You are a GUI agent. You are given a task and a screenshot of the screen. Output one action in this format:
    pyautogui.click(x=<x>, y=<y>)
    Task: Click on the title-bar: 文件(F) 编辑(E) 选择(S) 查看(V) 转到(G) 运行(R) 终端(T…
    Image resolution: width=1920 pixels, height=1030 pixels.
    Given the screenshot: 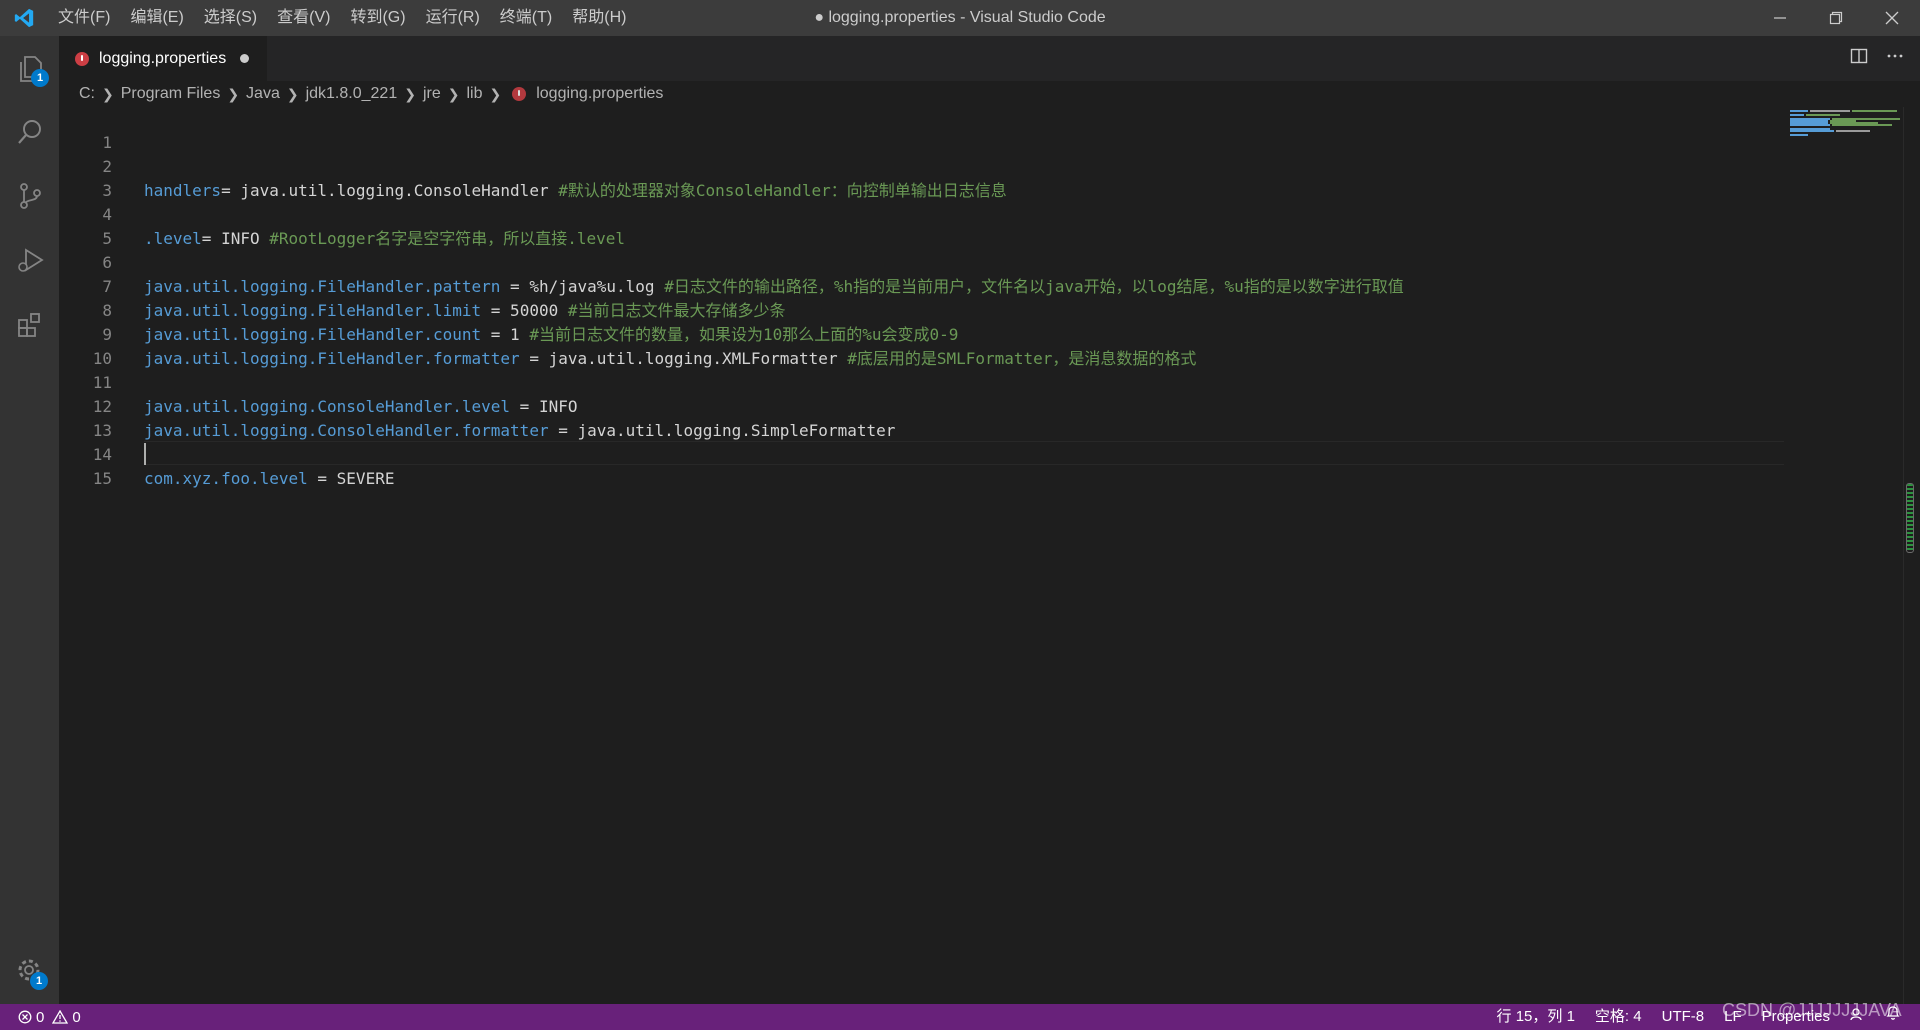 What is the action you would take?
    pyautogui.click(x=960, y=18)
    